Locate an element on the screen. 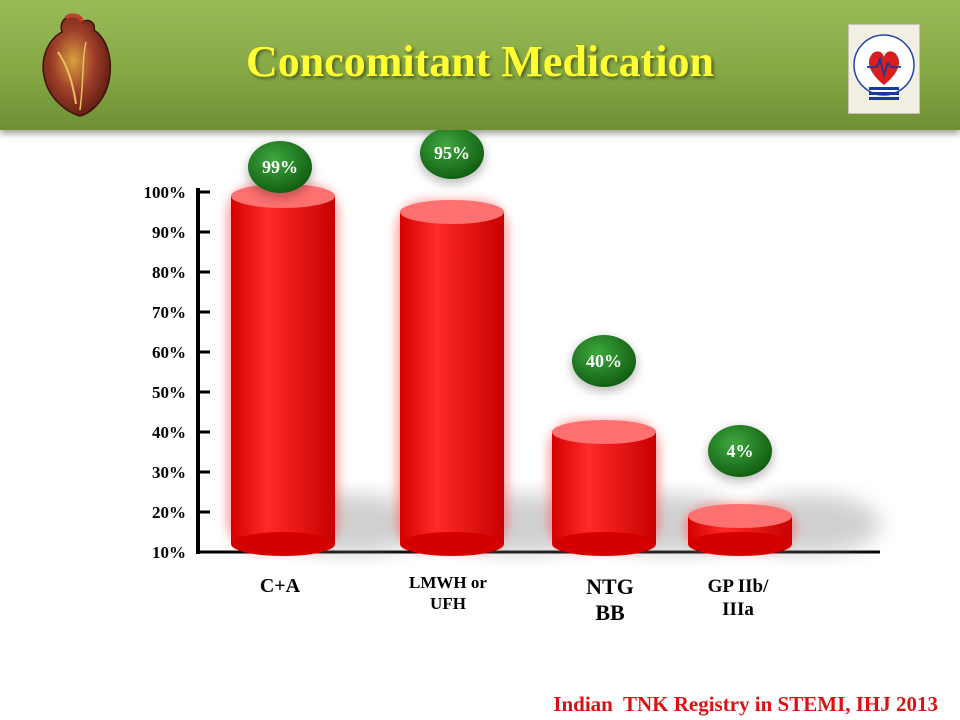  y-tick-label: 50% is located at coordinates (169, 392).